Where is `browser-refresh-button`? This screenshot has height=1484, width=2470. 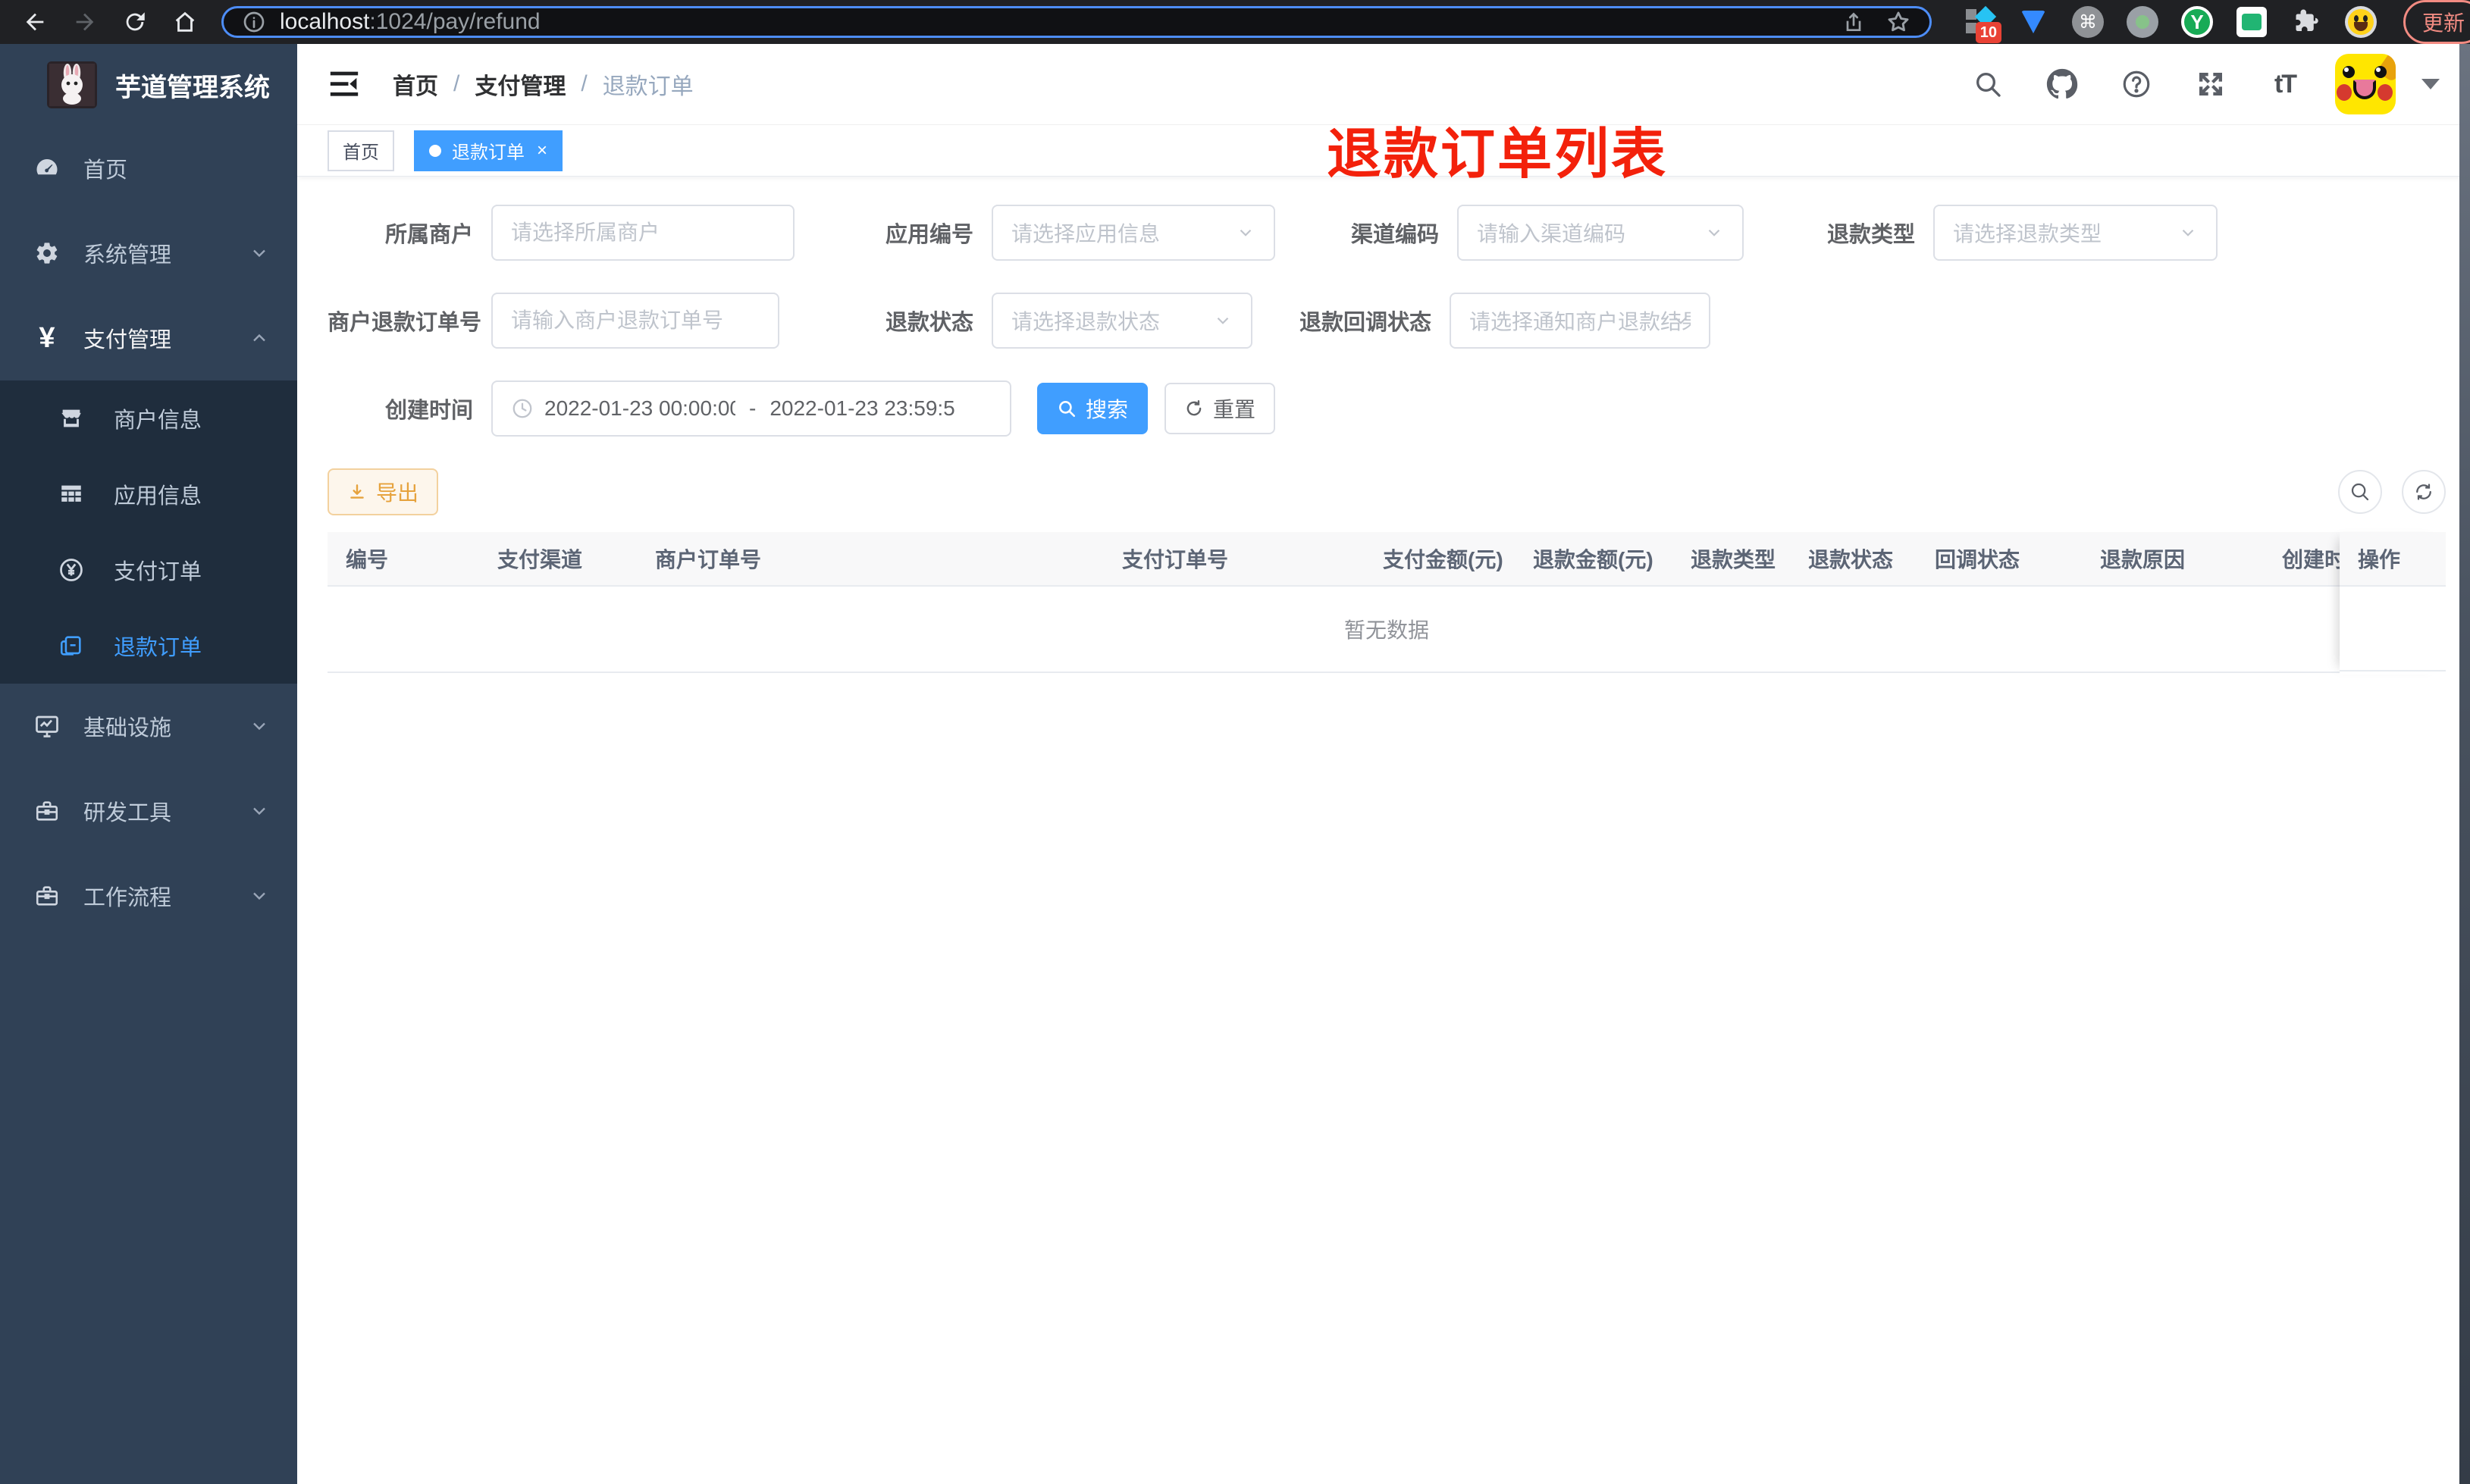 browser-refresh-button is located at coordinates (135, 22).